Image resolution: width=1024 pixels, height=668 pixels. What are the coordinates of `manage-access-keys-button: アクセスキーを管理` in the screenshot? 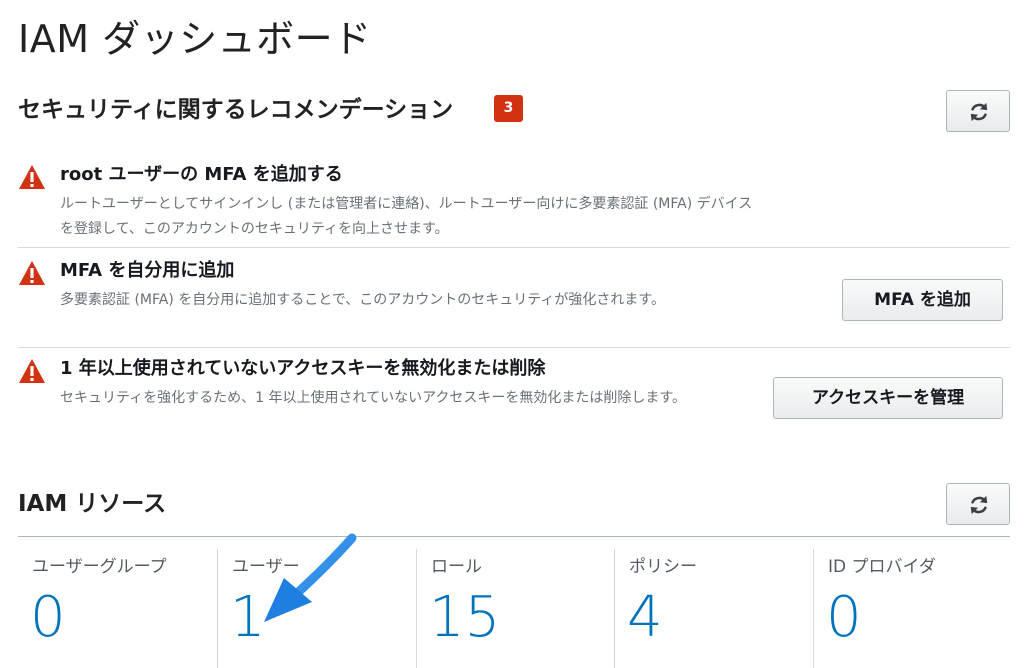 It's located at (888, 398).